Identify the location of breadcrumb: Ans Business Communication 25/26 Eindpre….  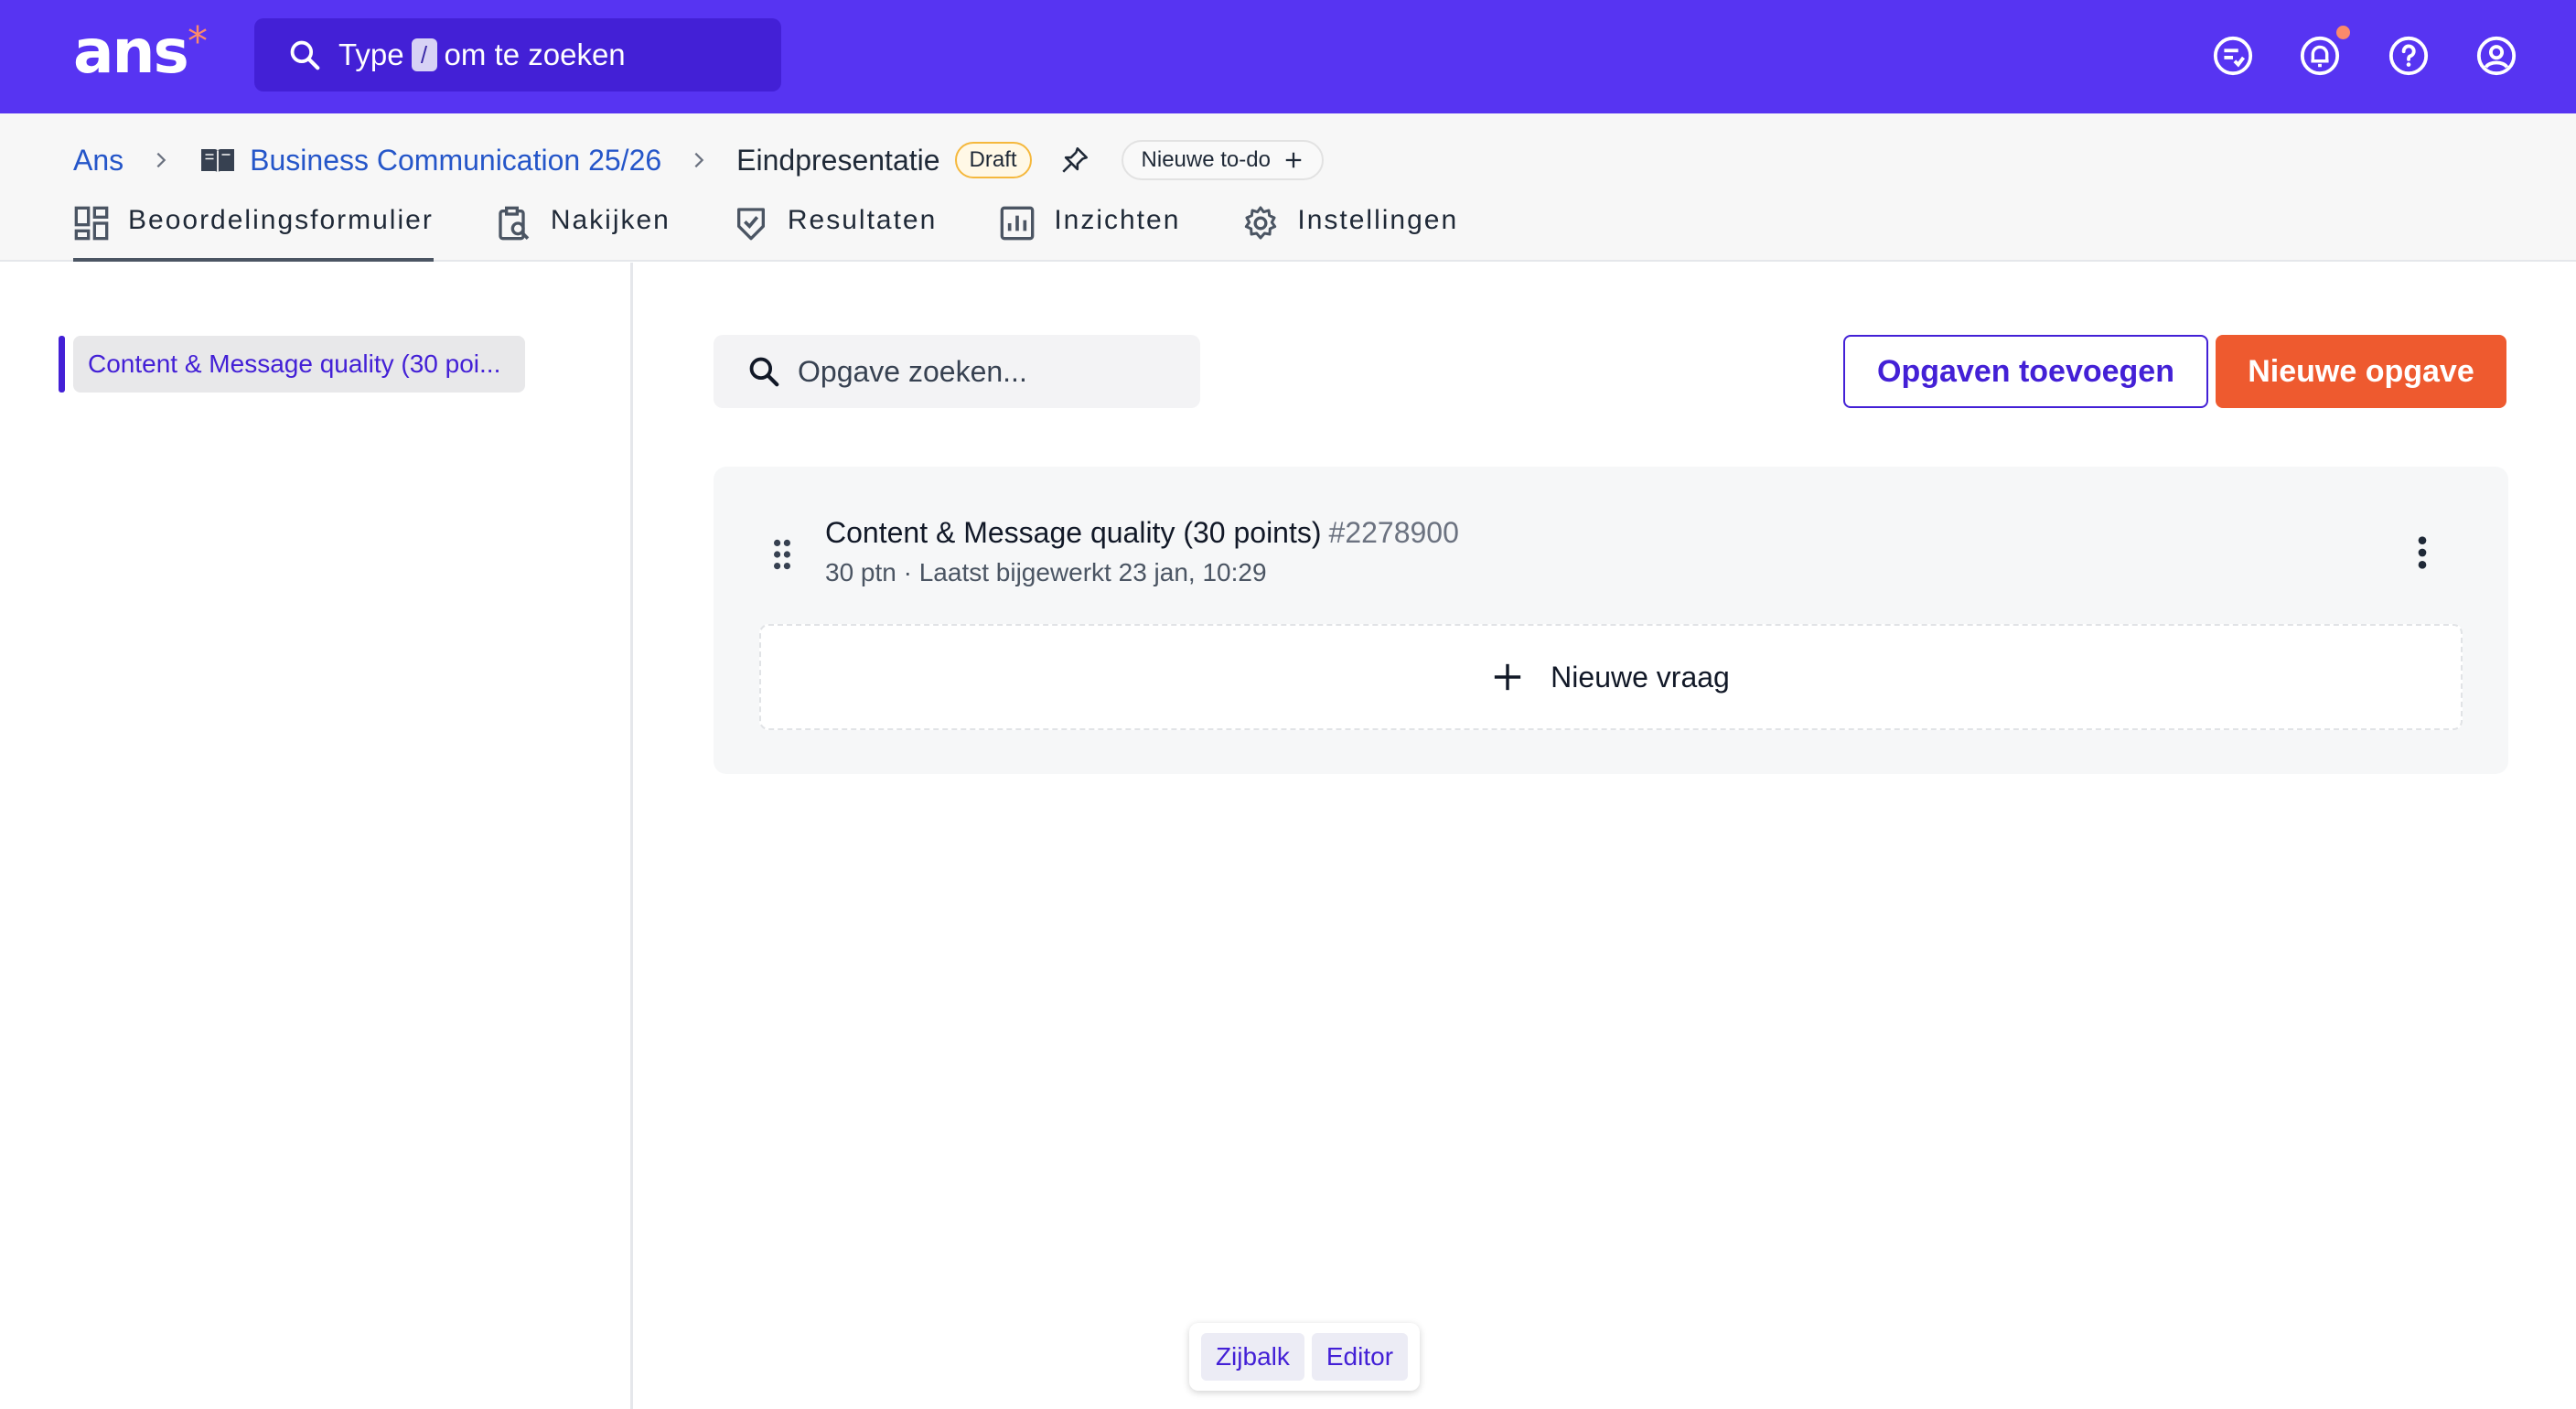
(699, 160).